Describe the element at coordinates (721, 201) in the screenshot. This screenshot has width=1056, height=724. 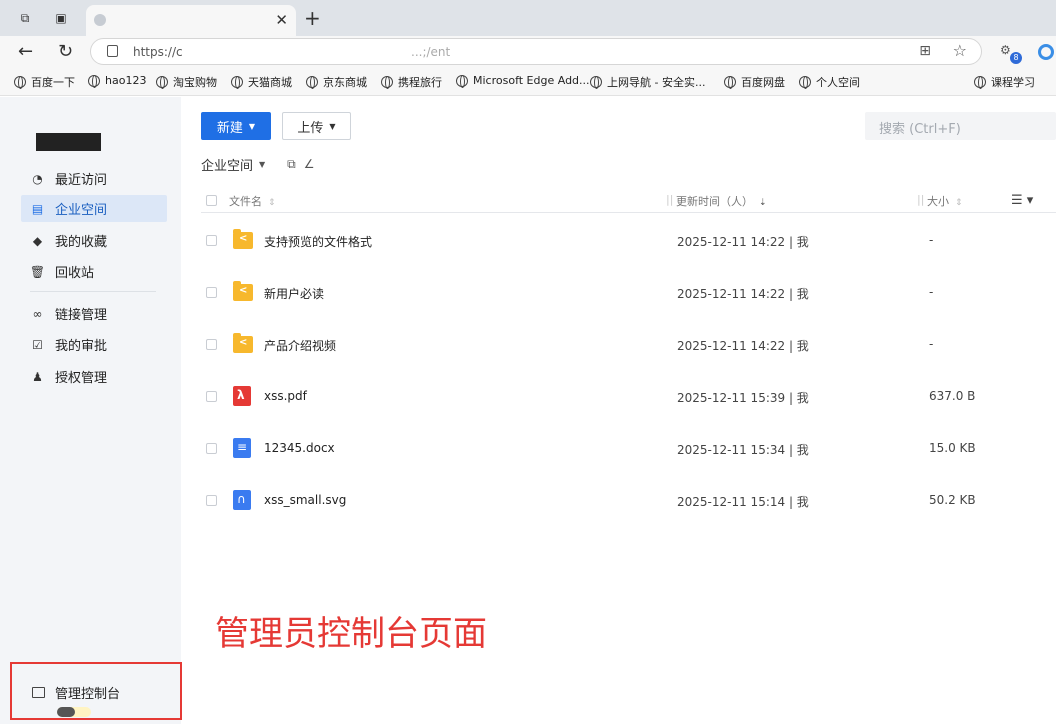
I see `column-time-header: 更新时间（人） ⇣` at that location.